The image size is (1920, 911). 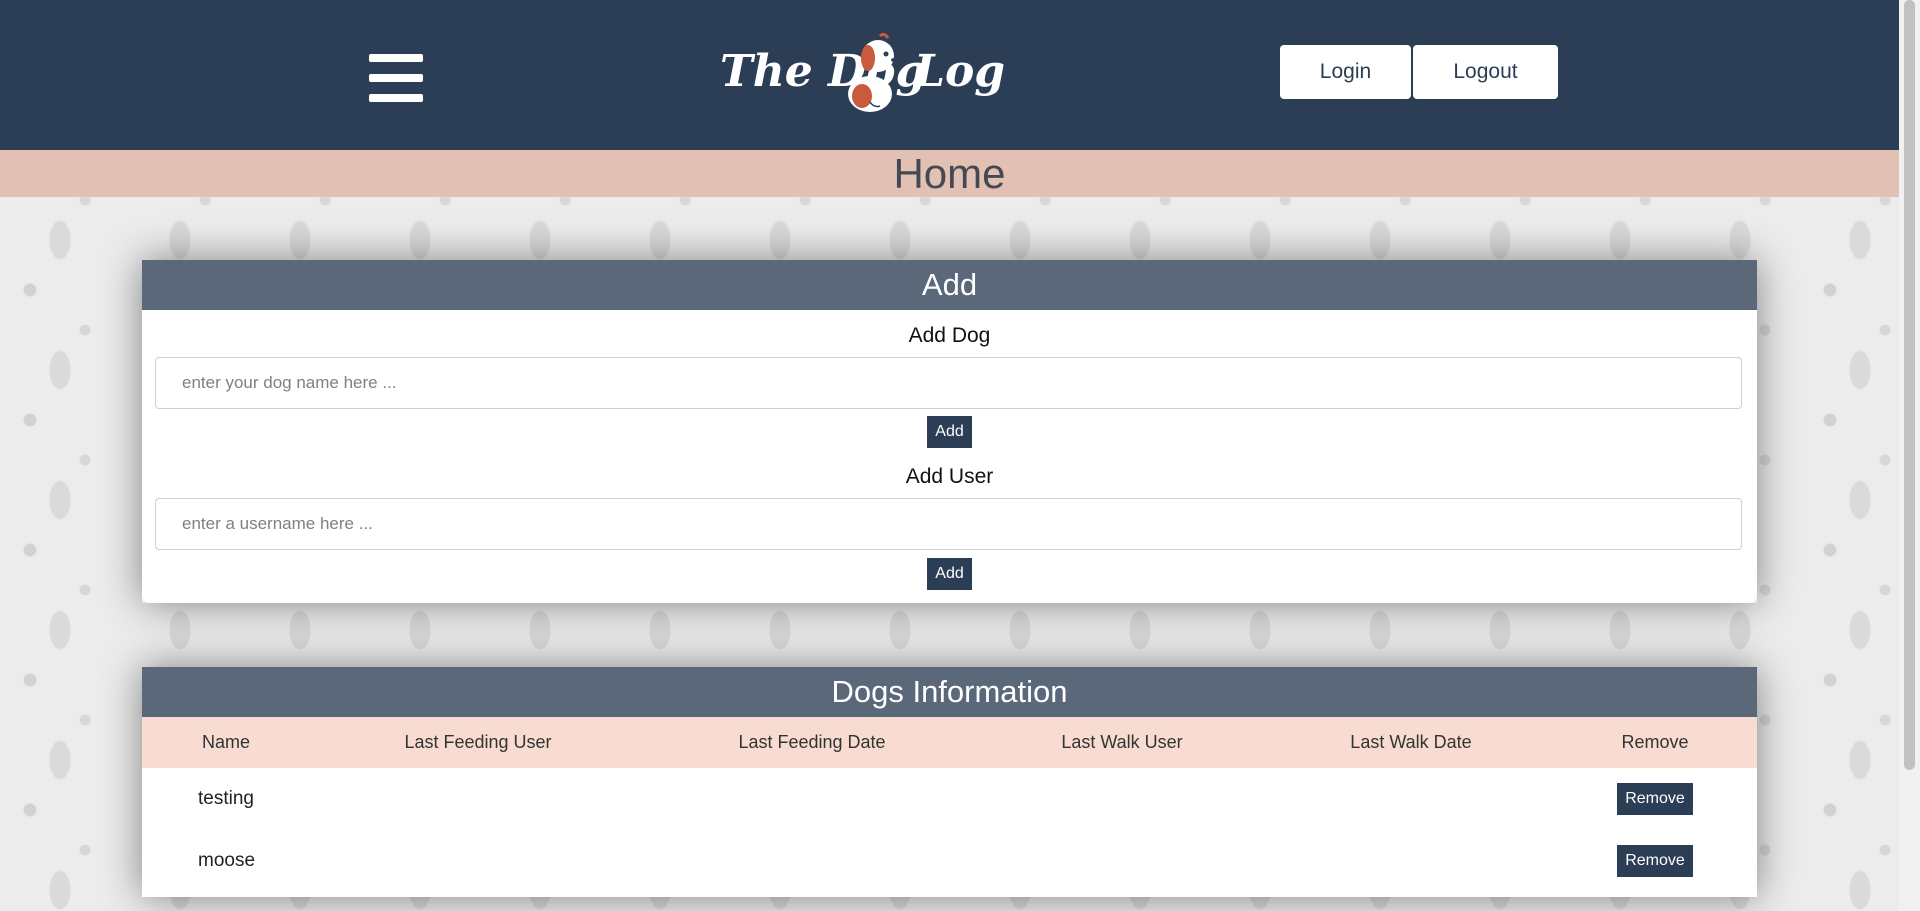 What do you see at coordinates (949, 574) in the screenshot?
I see `add-user-button: Add` at bounding box center [949, 574].